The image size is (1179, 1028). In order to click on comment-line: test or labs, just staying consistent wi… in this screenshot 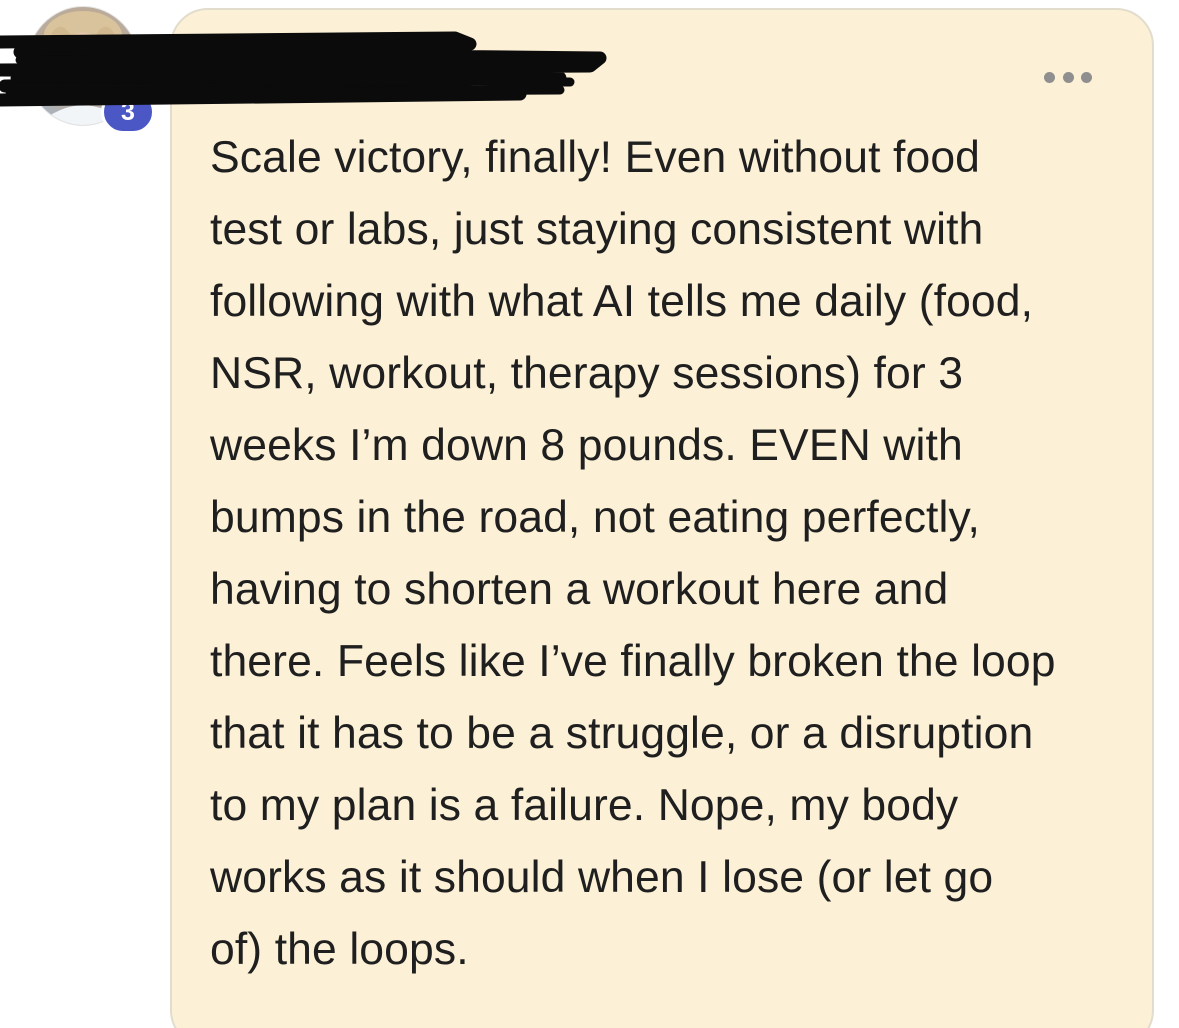, I will do `click(597, 229)`.